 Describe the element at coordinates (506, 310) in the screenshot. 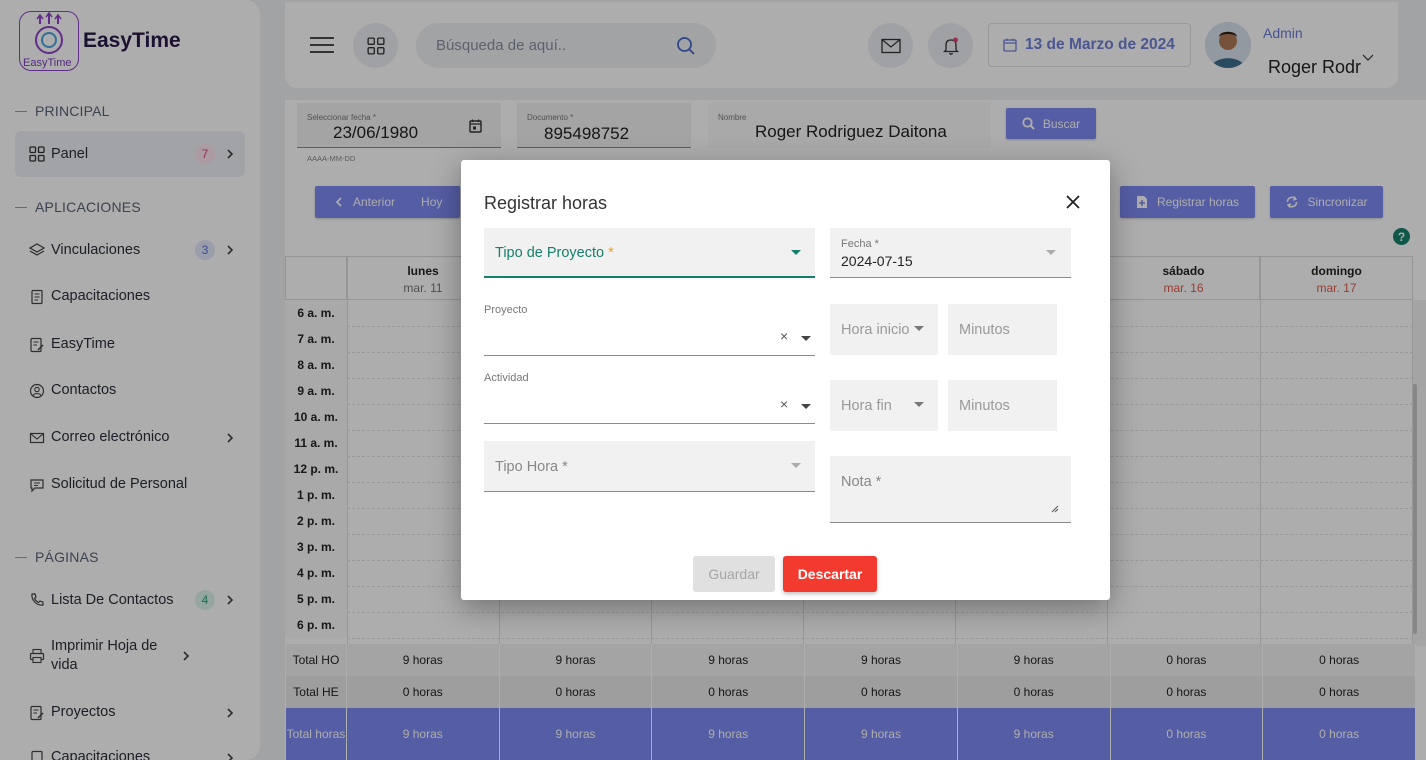

I see `field-label: Proyecto` at that location.